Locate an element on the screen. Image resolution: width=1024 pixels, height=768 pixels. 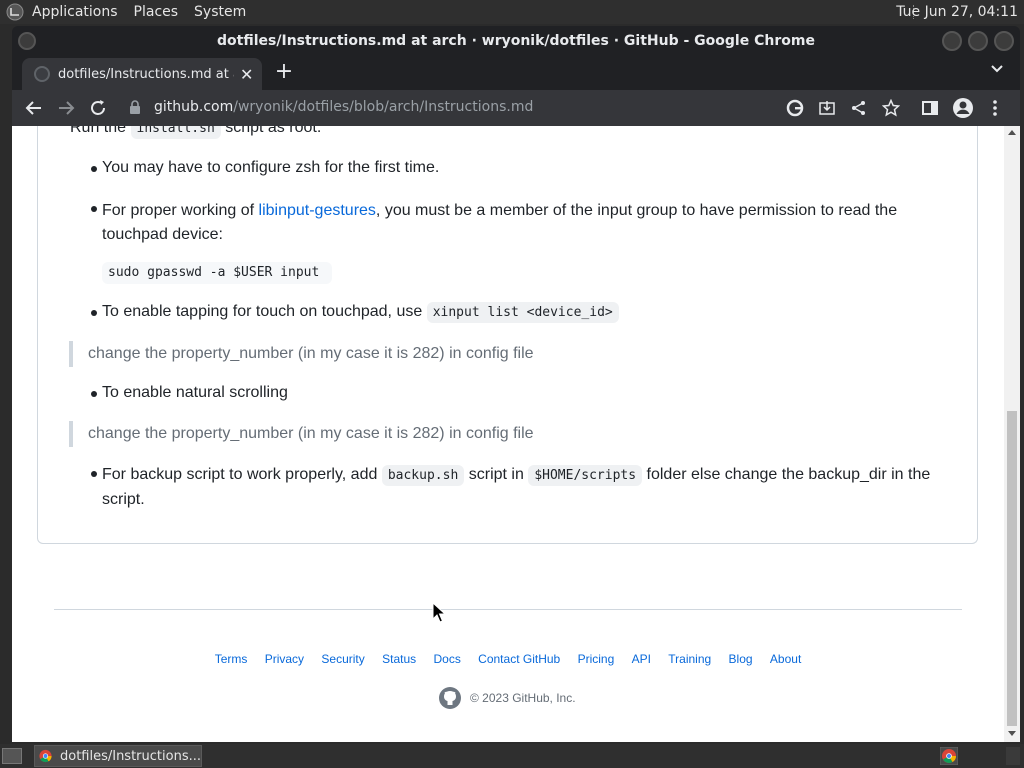
footer-link-api: API is located at coordinates (641, 659).